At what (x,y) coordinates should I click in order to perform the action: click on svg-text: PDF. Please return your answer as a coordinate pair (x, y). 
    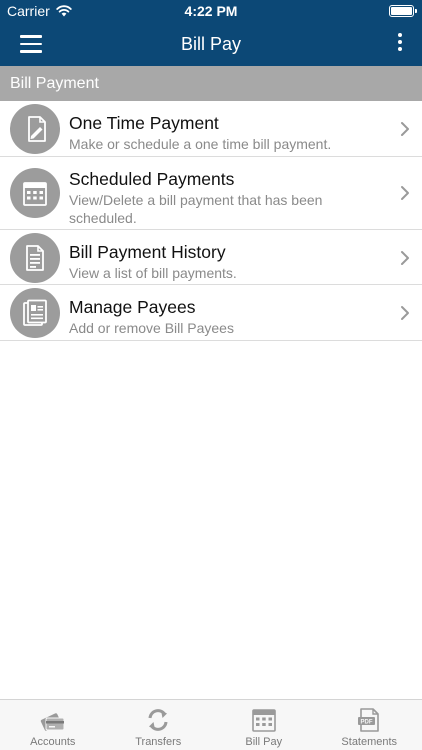
    Looking at the image, I should click on (367, 722).